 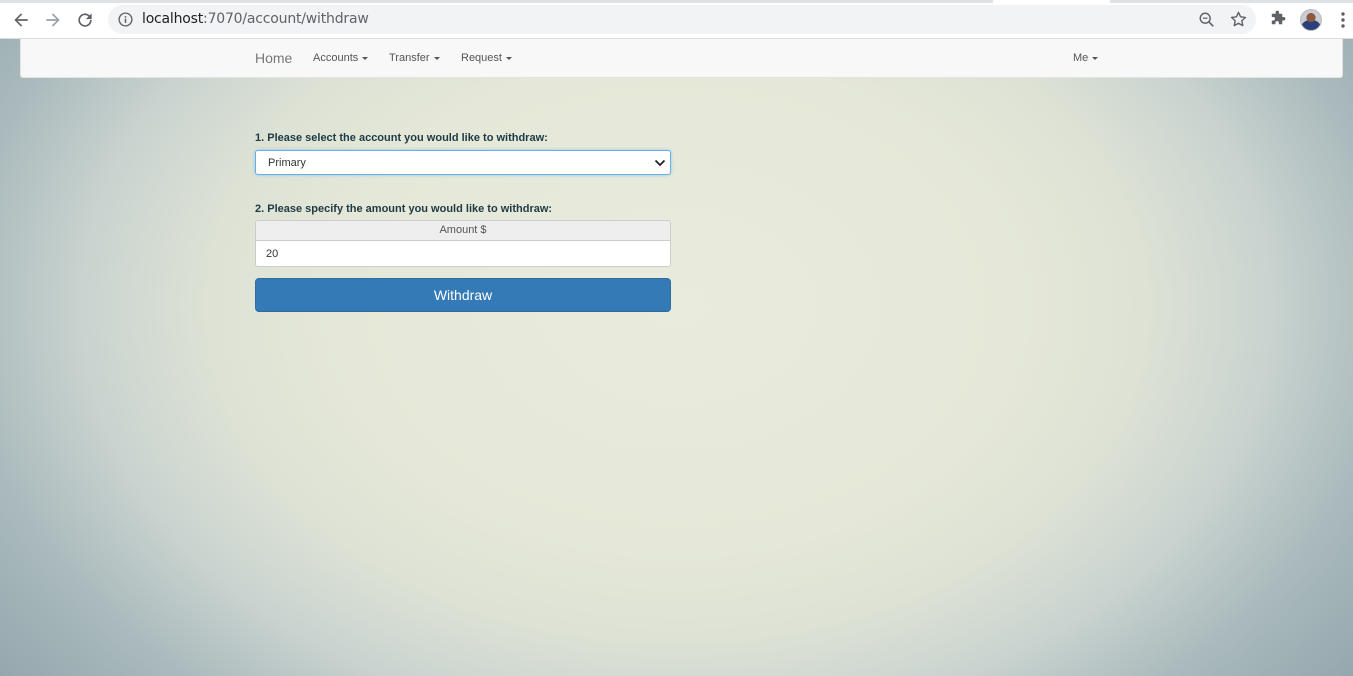 What do you see at coordinates (273, 58) in the screenshot?
I see `nav-home-link: Home` at bounding box center [273, 58].